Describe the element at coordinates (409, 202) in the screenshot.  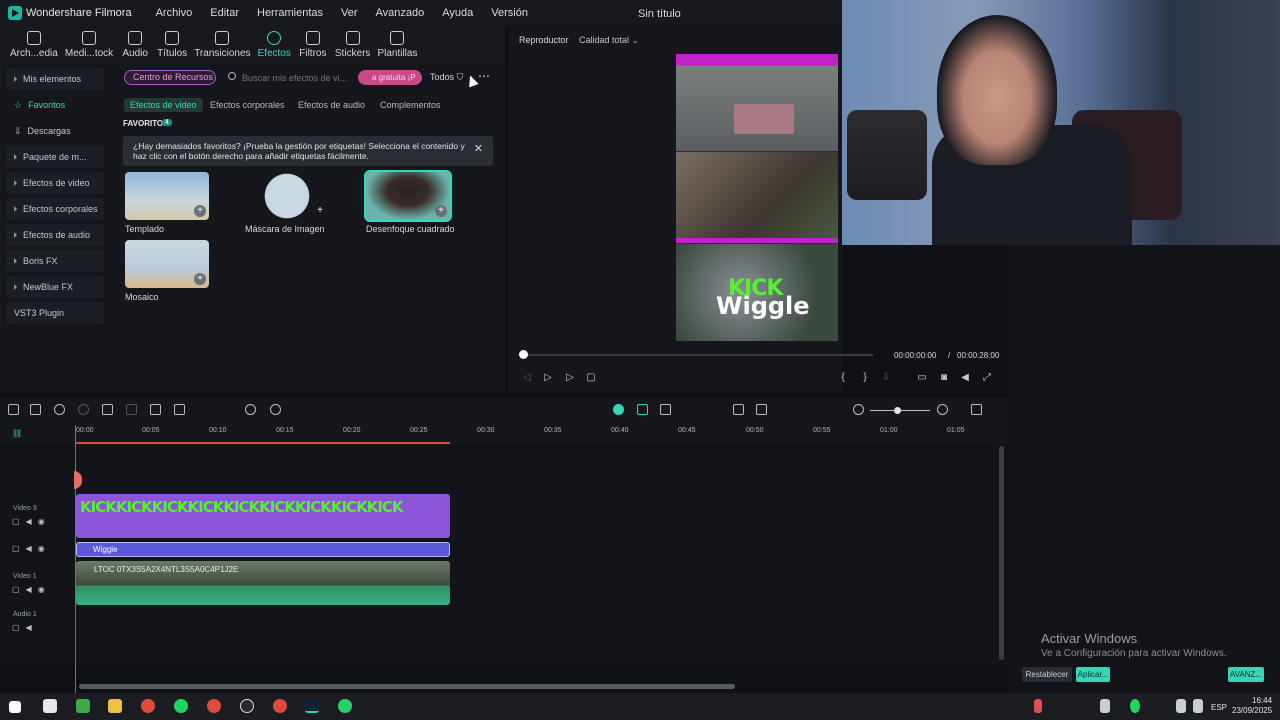
I see `effect-card-desenfoque: + Desenfoque cuadrado` at that location.